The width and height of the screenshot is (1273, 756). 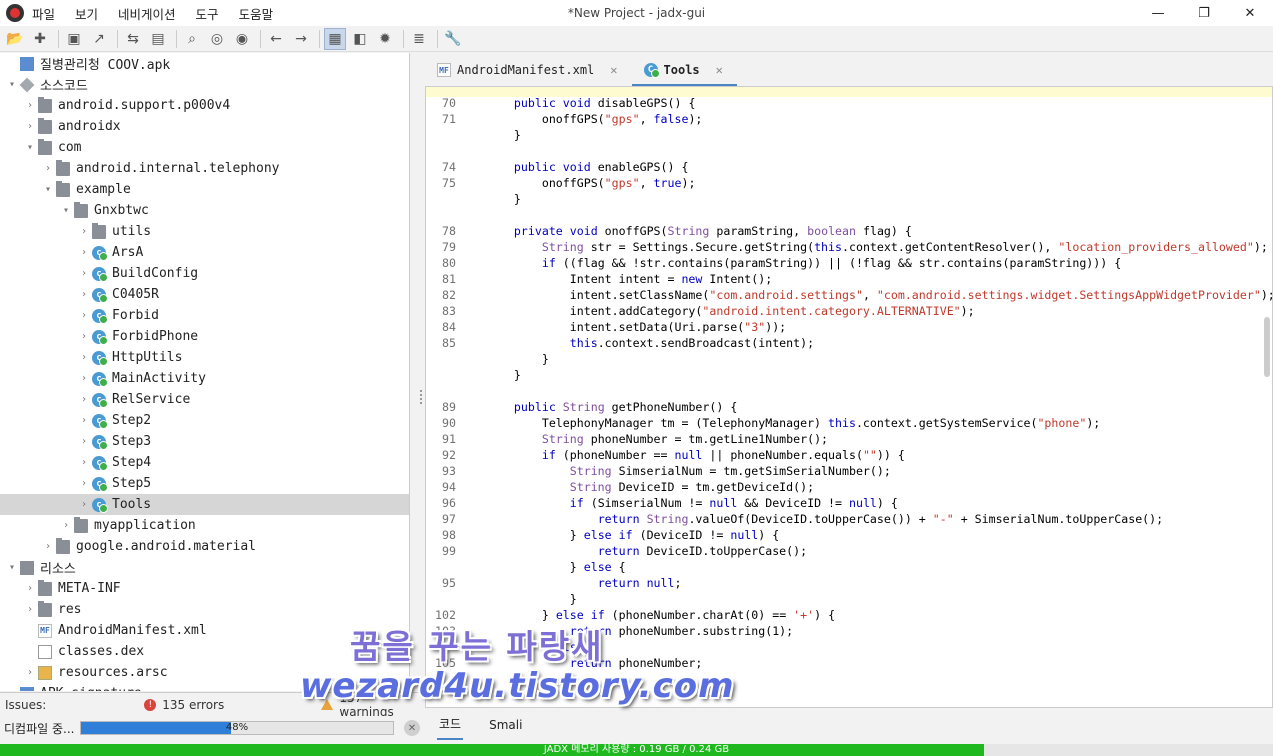 I want to click on code-line: 94 String DeviceID = tm.getDeviceId();, so click(x=849, y=487).